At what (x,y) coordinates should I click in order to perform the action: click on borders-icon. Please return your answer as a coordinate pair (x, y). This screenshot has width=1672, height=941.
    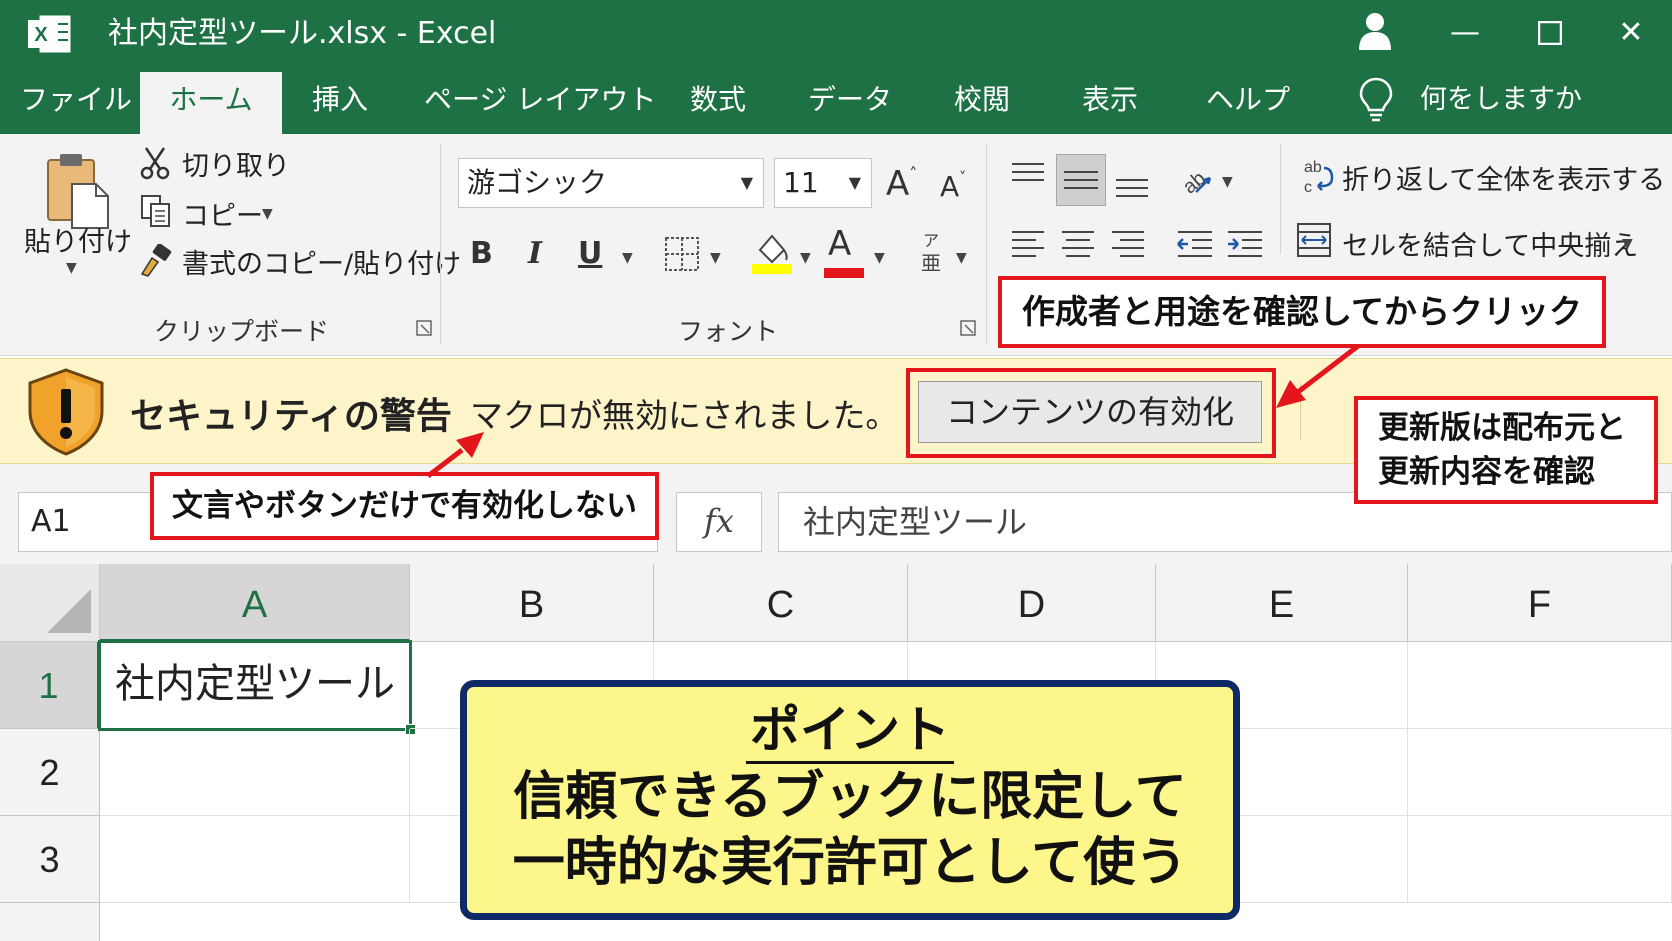
    Looking at the image, I should click on (682, 254).